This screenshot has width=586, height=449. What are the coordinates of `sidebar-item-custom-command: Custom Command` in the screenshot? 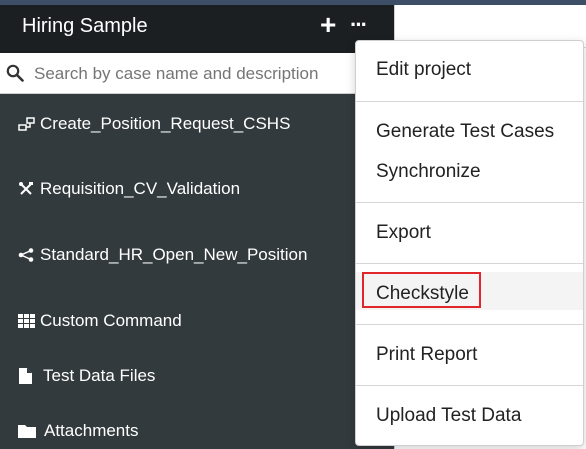 It's located at (100, 321).